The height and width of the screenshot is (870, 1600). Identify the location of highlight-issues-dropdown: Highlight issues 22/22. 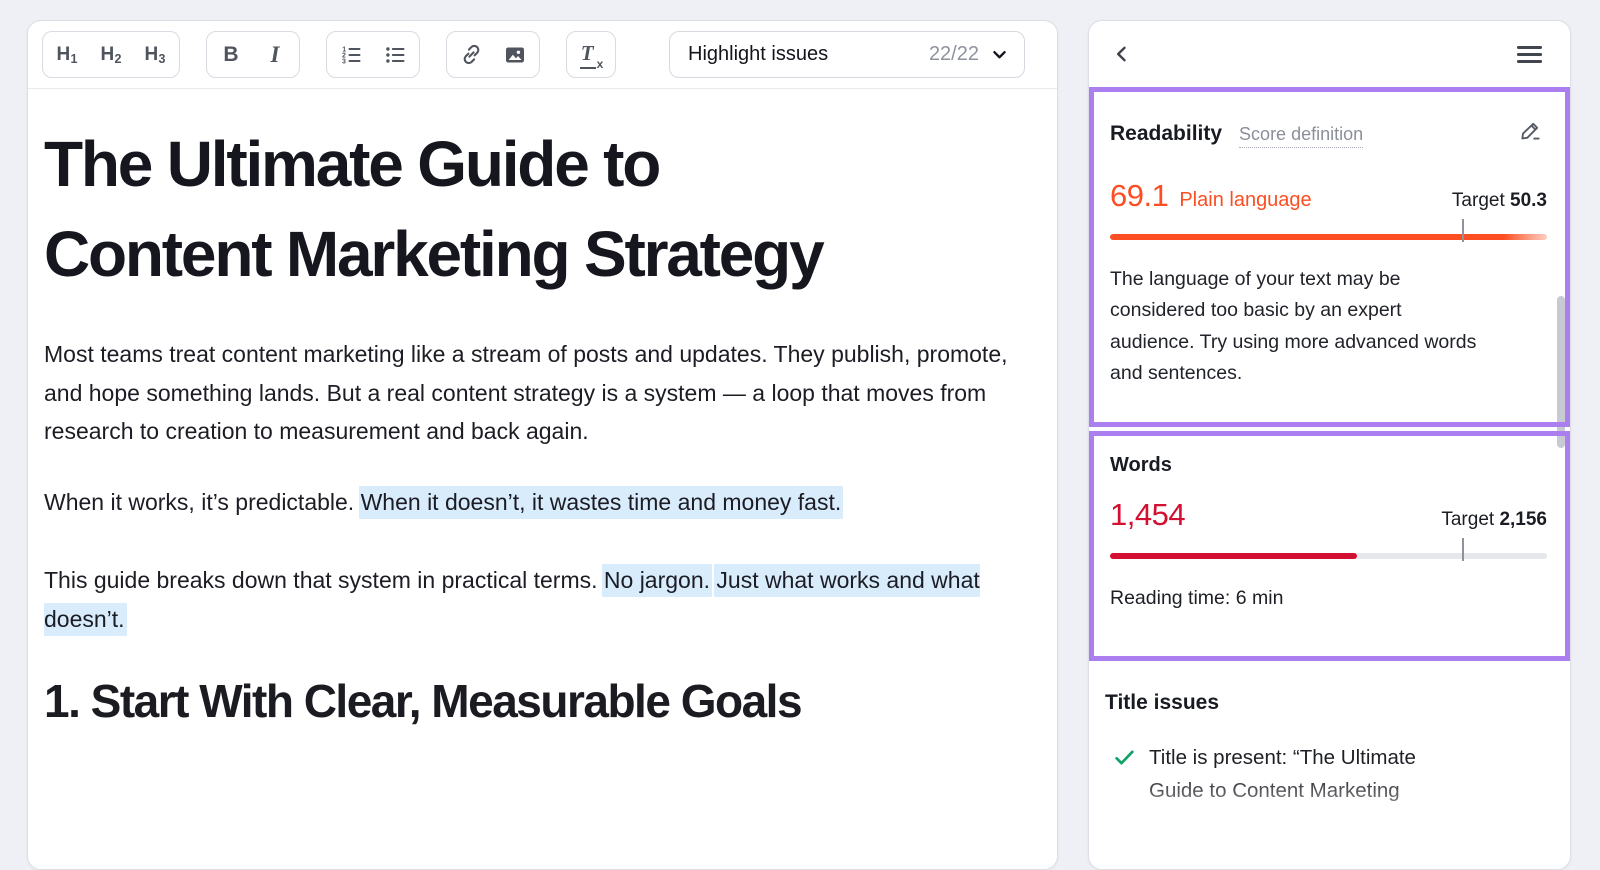
(847, 54).